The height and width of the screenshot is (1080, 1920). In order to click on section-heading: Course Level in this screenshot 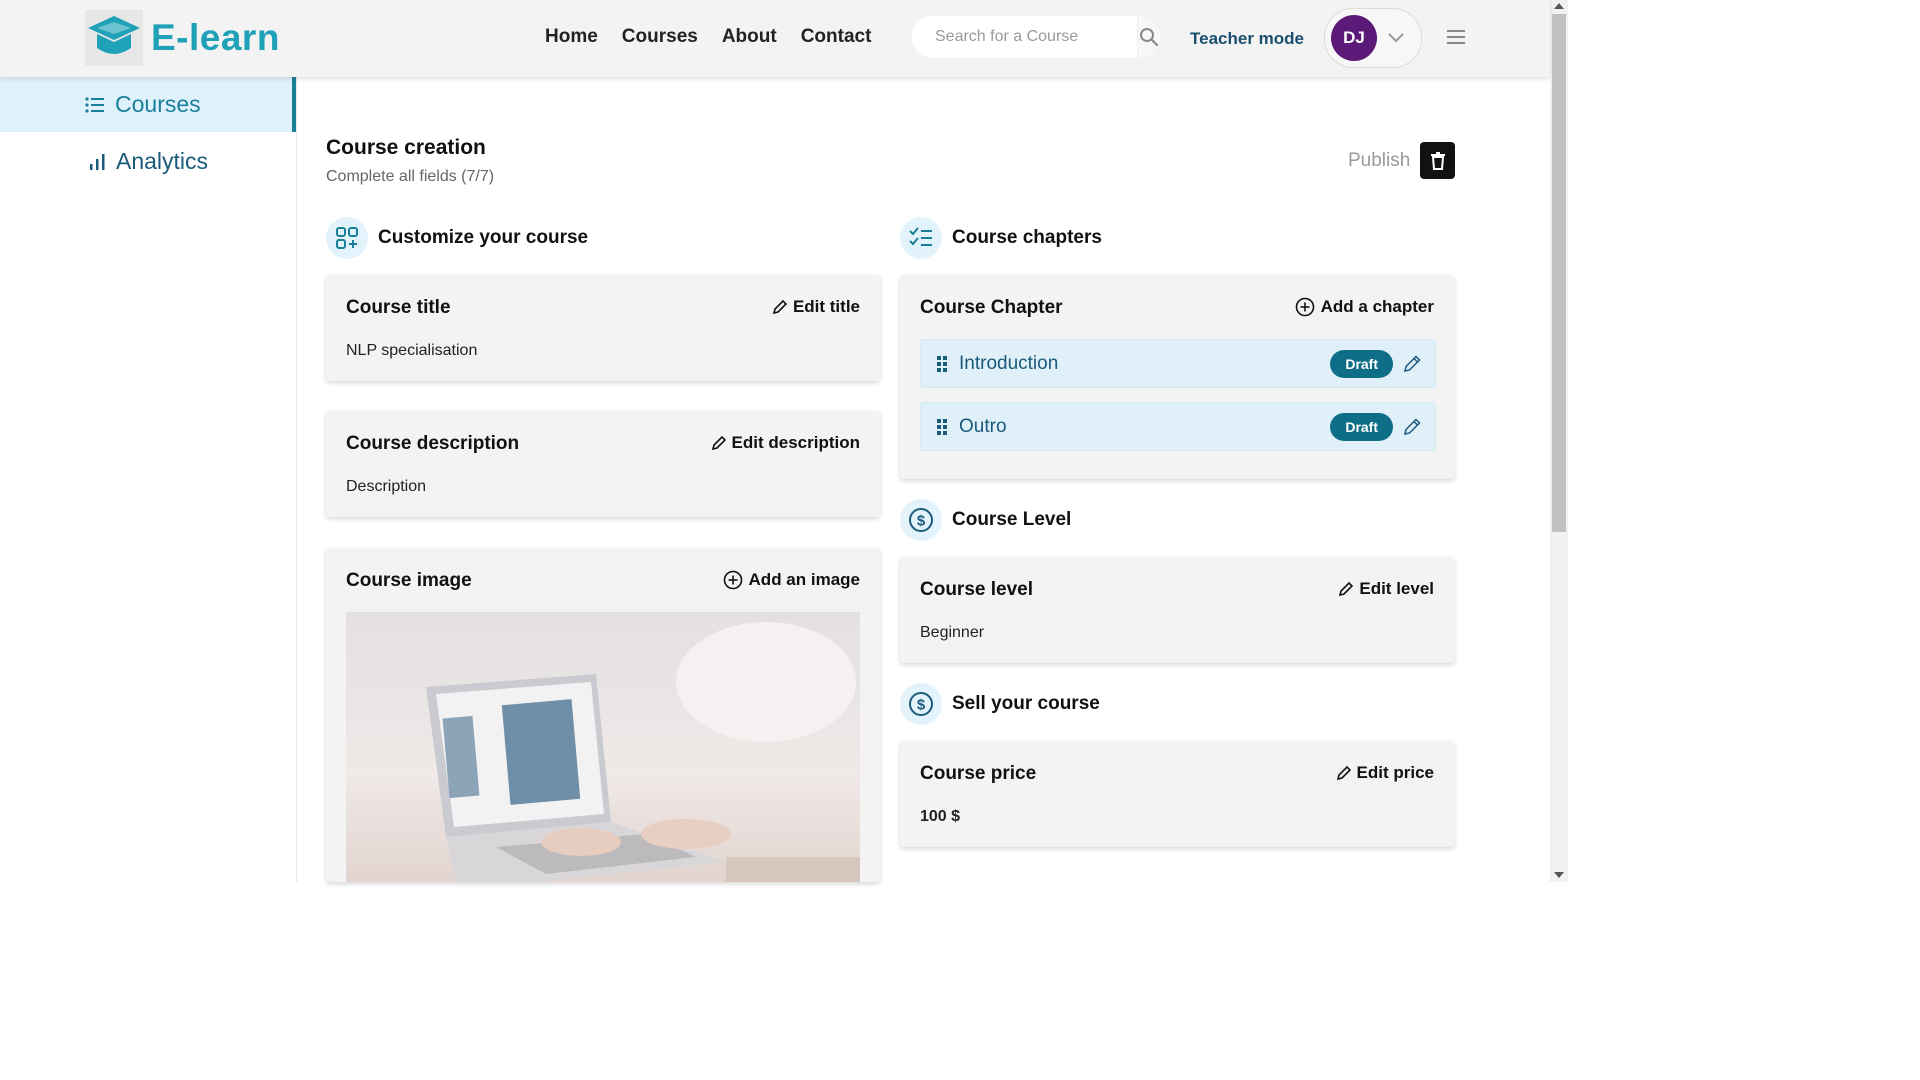, I will do `click(1012, 519)`.